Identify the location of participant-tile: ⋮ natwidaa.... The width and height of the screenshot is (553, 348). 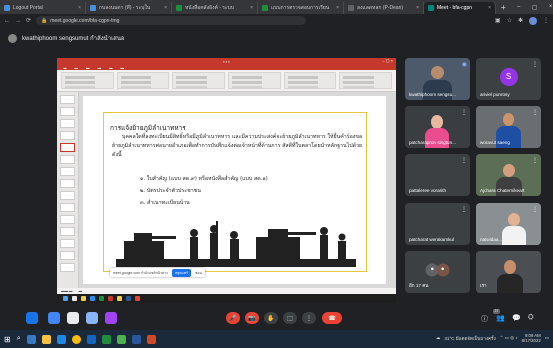
(508, 224).